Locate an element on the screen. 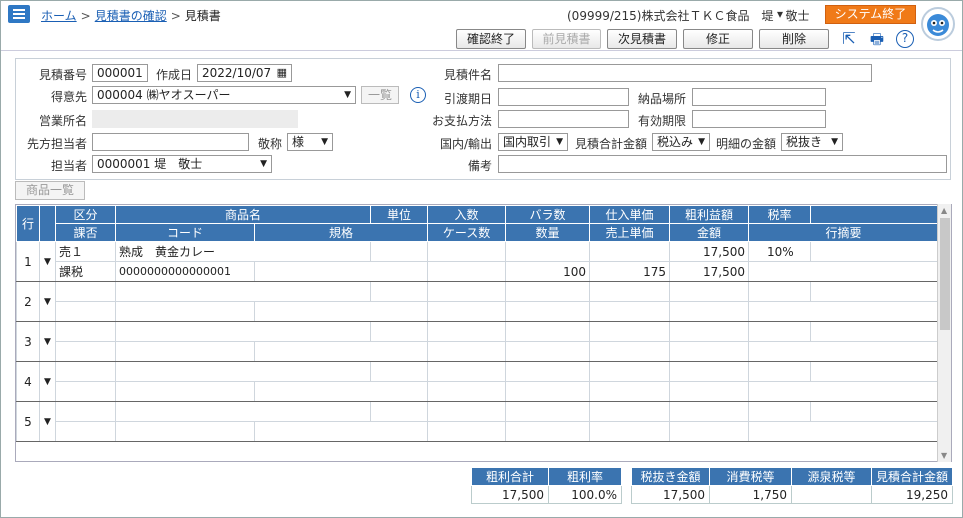  customer-label: 得意先 is located at coordinates (68, 97).